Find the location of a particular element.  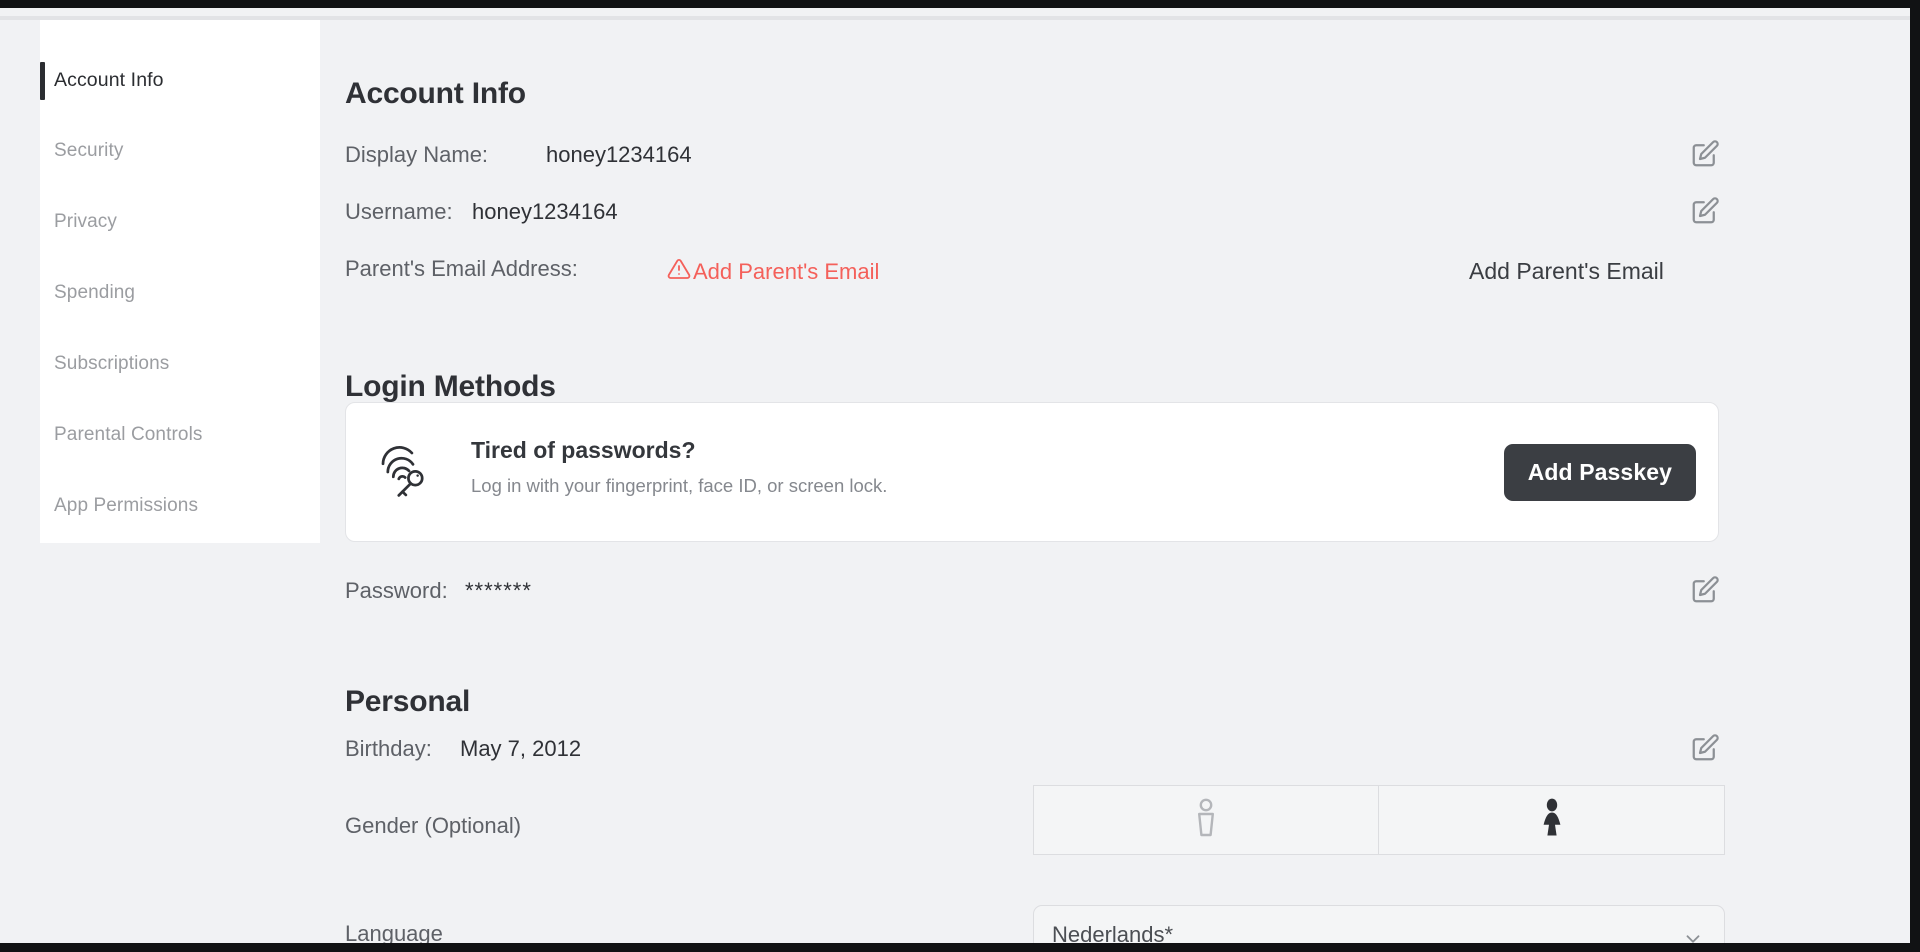

username-label: Username: is located at coordinates (399, 211).